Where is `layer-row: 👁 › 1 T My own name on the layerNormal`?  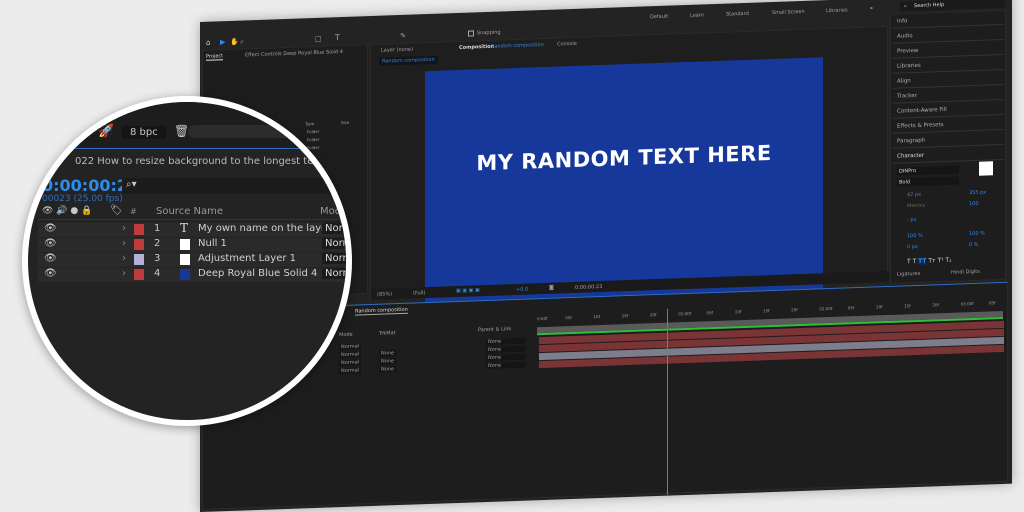 layer-row: 👁 › 1 T My own name on the layerNormal is located at coordinates (192, 229).